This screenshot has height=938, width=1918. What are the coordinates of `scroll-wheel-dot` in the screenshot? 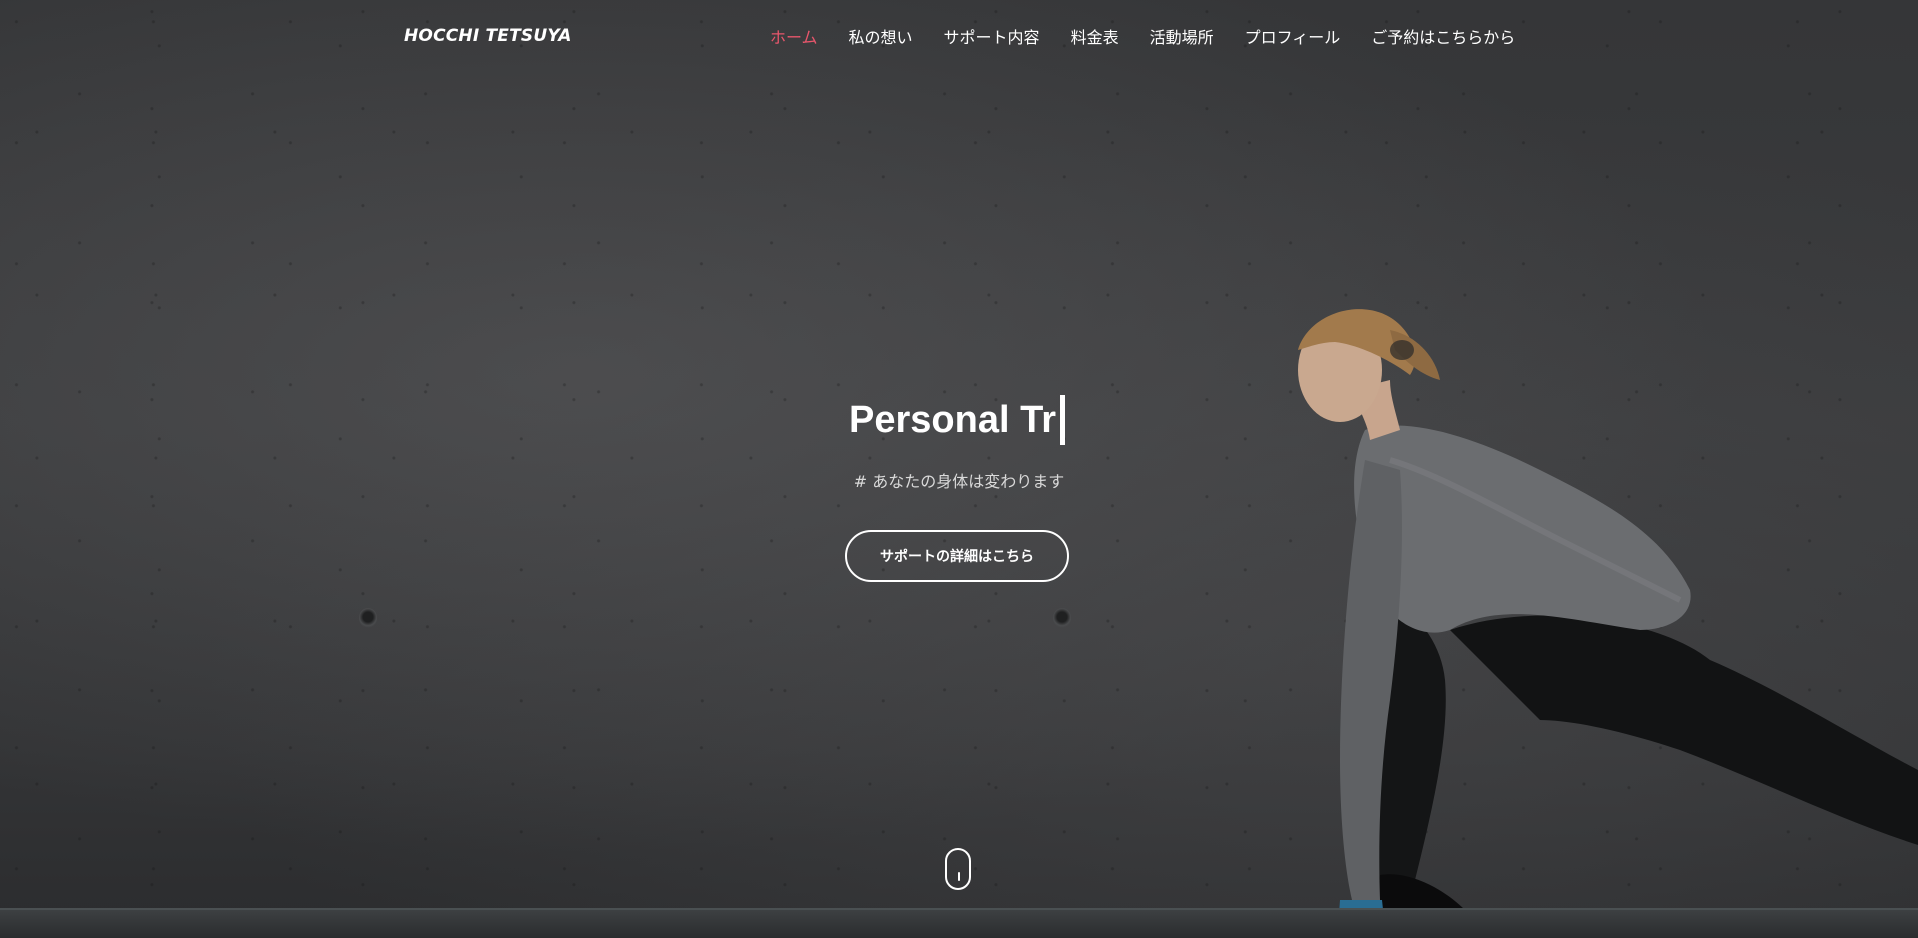 It's located at (959, 876).